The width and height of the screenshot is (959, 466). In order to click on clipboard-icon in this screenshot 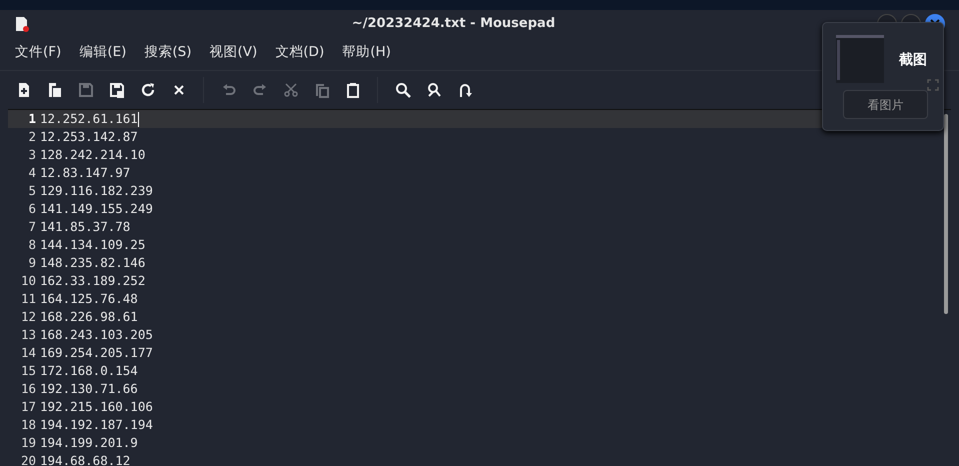, I will do `click(352, 90)`.